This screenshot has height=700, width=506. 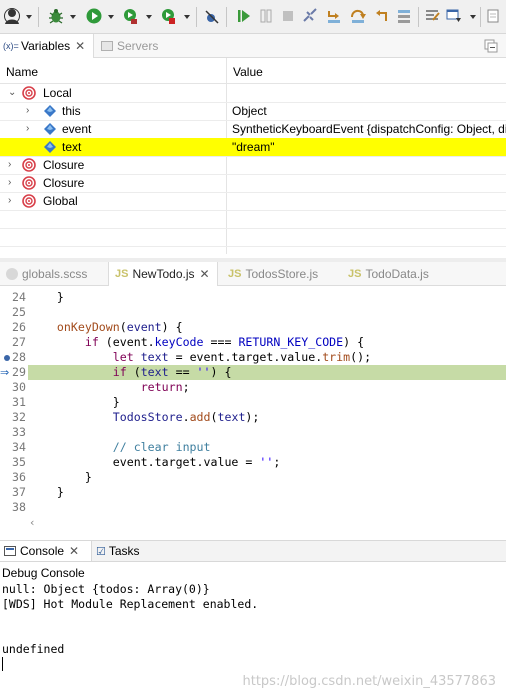 What do you see at coordinates (57, 93) in the screenshot?
I see `variable-name: Local` at bounding box center [57, 93].